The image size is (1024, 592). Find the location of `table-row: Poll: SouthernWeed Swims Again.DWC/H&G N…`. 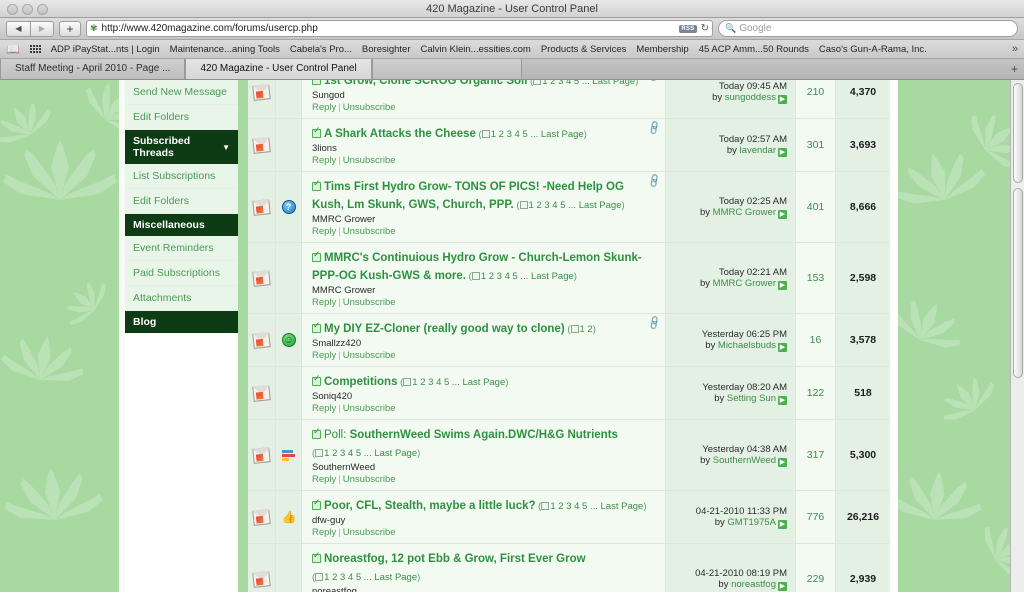

table-row: Poll: SouthernWeed Swims Again.DWC/H&G N… is located at coordinates (569, 455).